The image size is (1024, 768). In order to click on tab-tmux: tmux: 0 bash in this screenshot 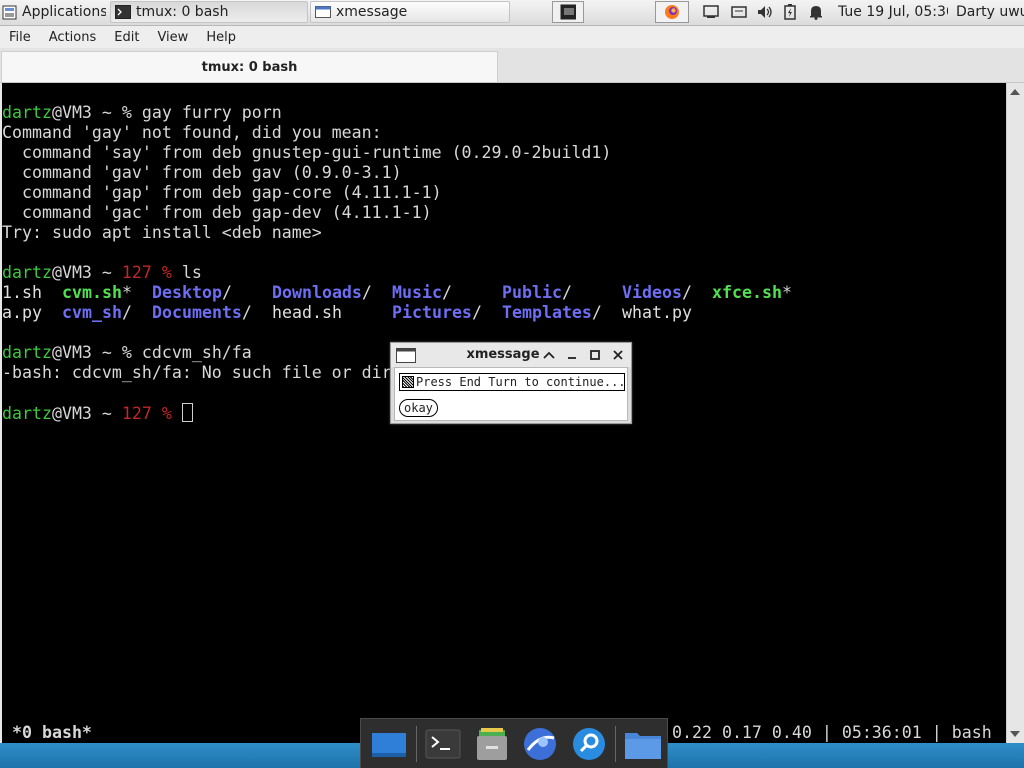, I will do `click(249, 66)`.